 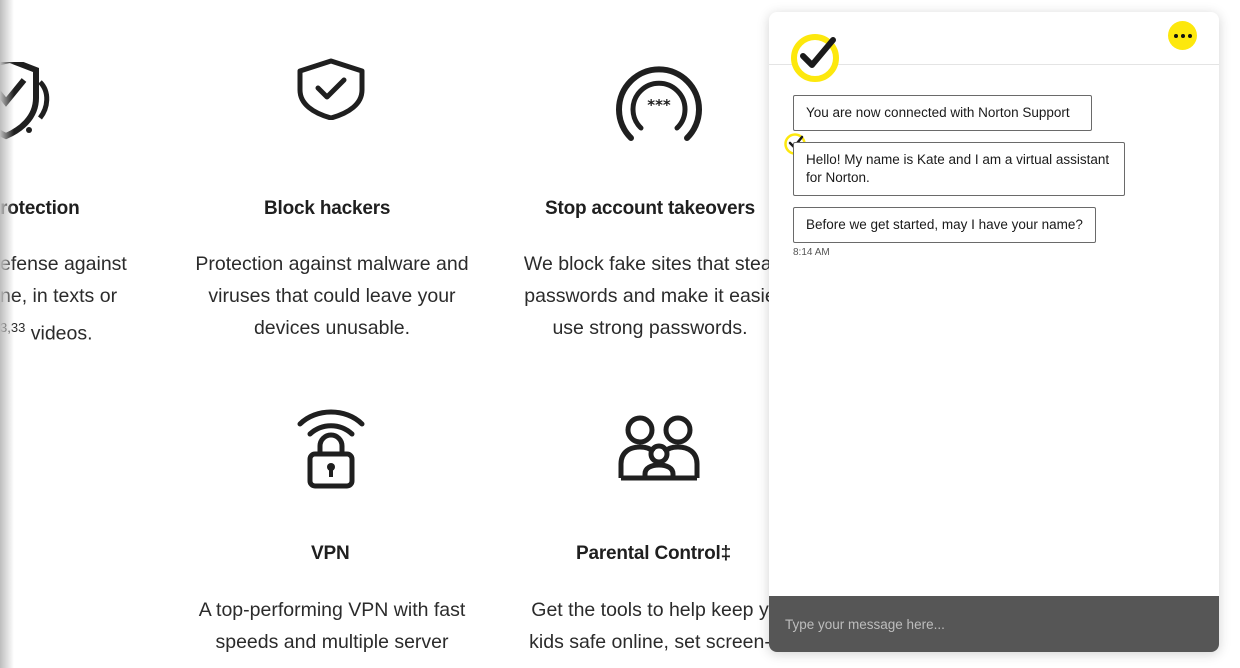 I want to click on chat-composer, so click(x=994, y=624).